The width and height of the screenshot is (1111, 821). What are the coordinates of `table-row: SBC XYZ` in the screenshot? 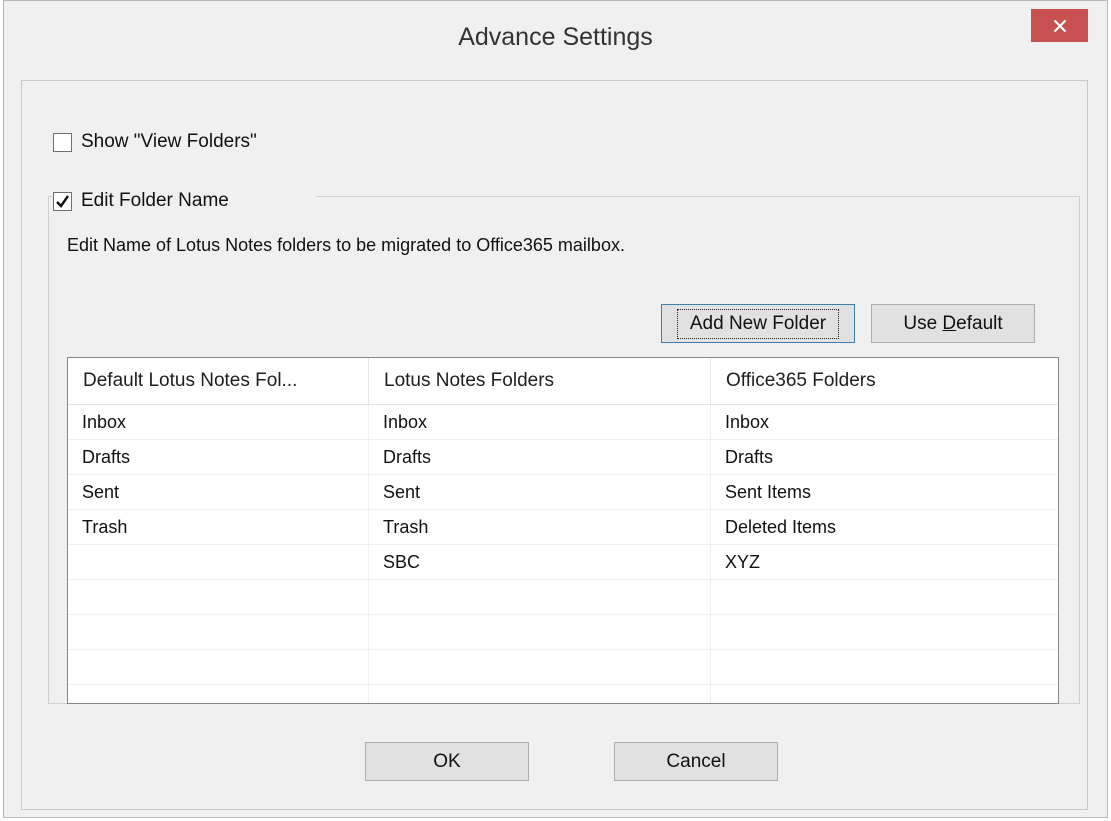 It's located at (563, 562).